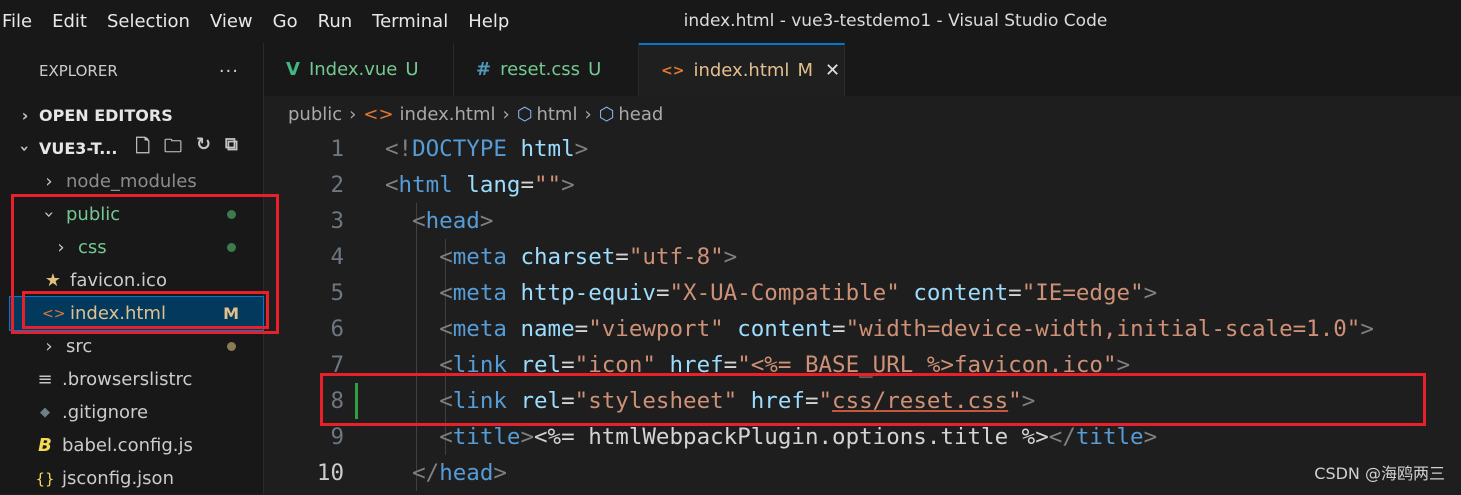 The width and height of the screenshot is (1461, 495). I want to click on code-token: "viewport", so click(656, 329).